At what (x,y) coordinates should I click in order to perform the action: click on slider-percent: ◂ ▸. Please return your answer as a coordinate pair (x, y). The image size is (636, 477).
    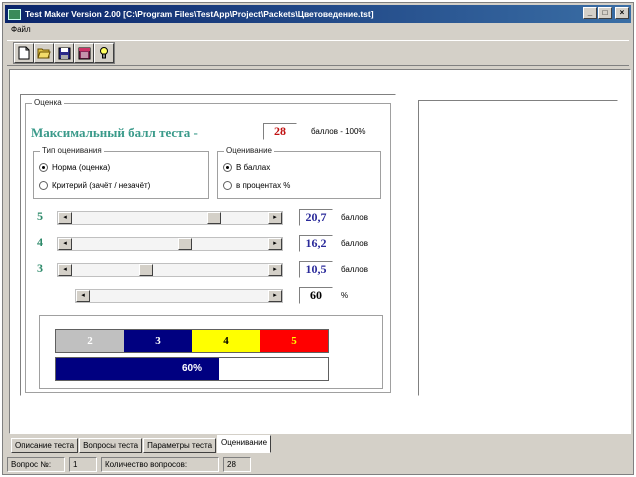
    Looking at the image, I should click on (179, 296).